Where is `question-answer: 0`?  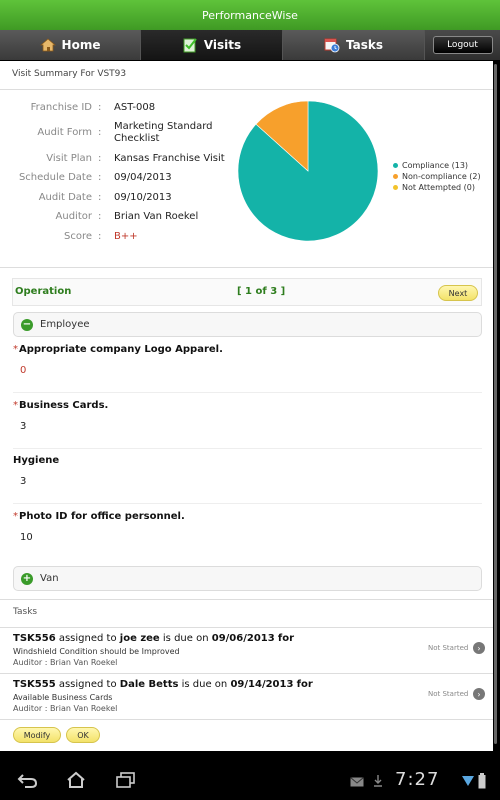
question-answer: 0 is located at coordinates (23, 370).